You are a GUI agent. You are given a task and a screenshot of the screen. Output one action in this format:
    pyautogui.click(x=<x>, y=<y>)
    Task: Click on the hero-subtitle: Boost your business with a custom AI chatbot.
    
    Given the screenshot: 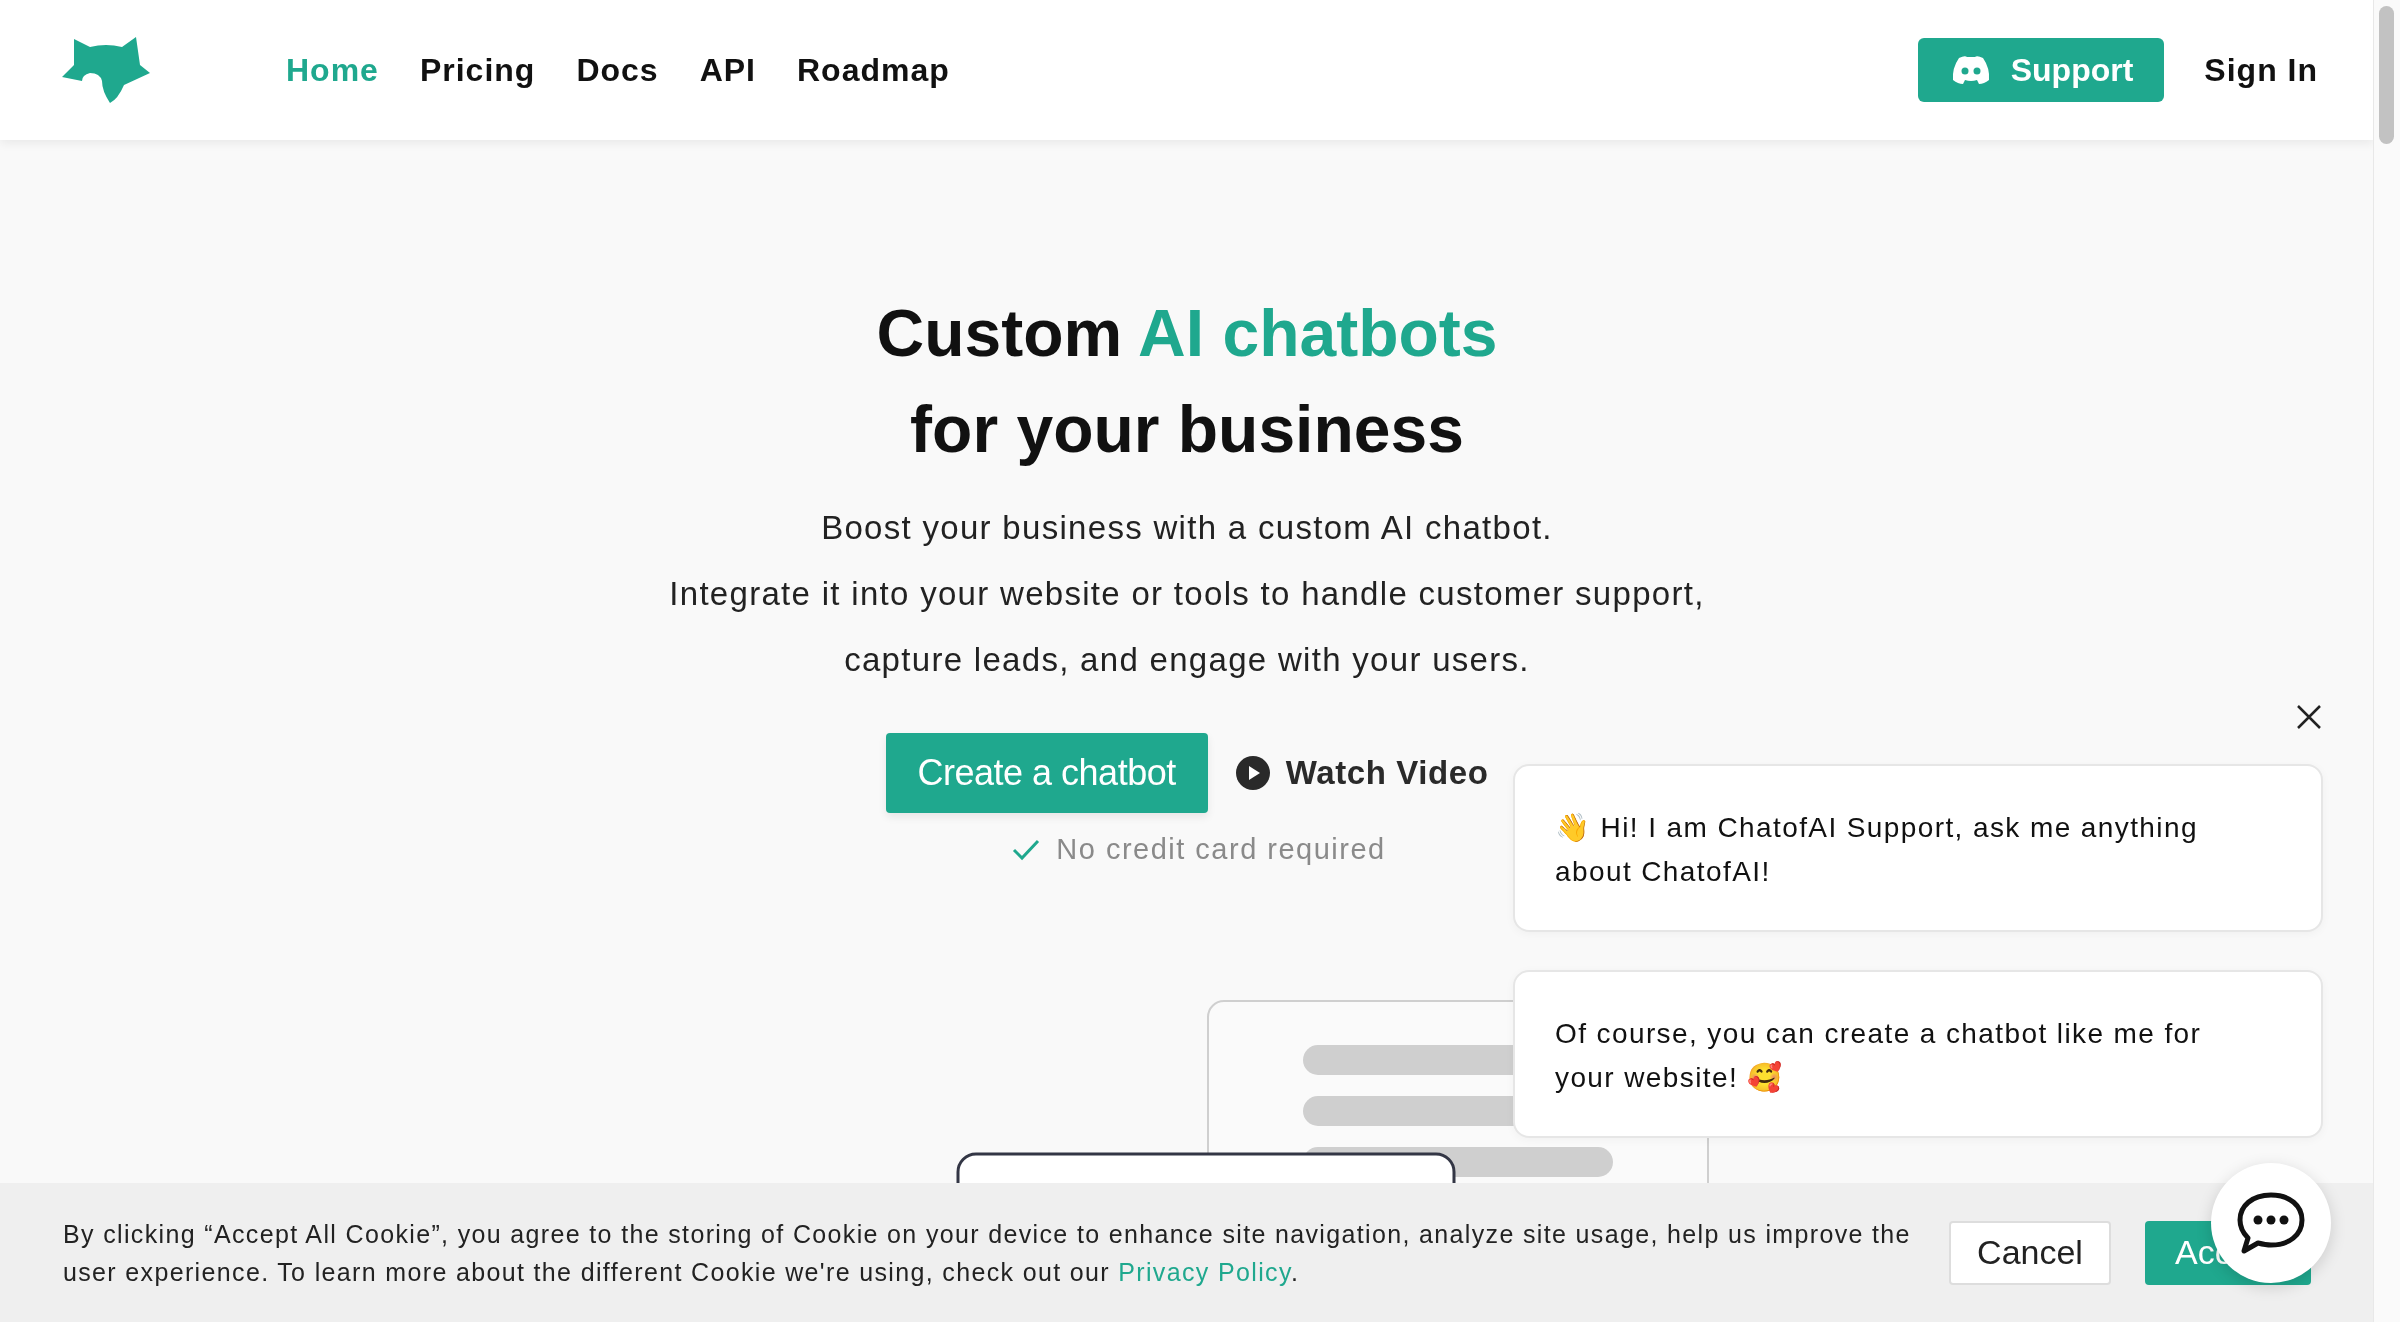 What is the action you would take?
    pyautogui.click(x=1187, y=528)
    